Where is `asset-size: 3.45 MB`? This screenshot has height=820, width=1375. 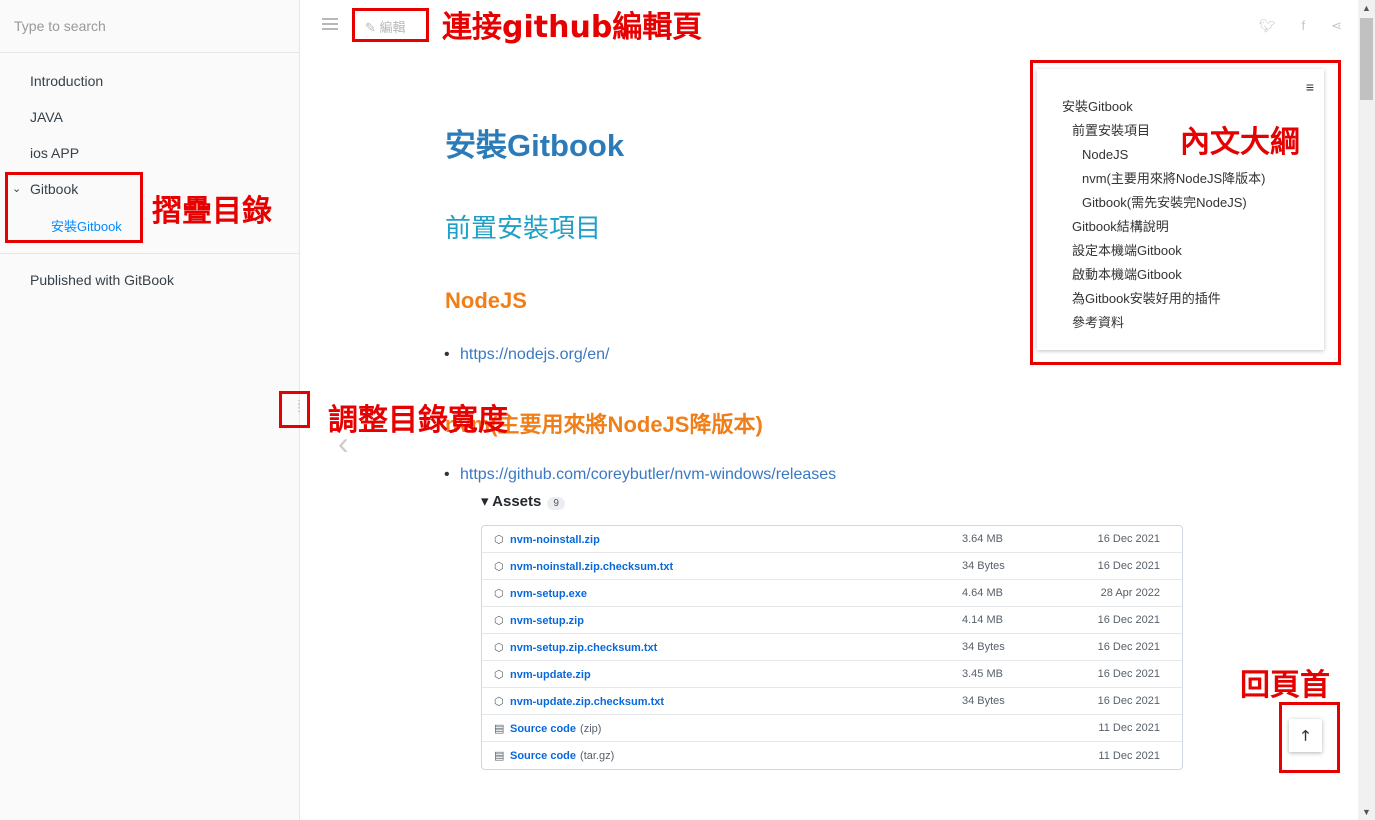
asset-size: 3.45 MB is located at coordinates (982, 674).